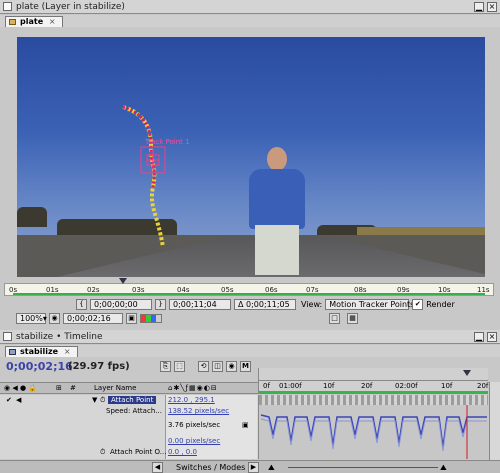  I want to click on set-in-icon: {, so click(81, 304).